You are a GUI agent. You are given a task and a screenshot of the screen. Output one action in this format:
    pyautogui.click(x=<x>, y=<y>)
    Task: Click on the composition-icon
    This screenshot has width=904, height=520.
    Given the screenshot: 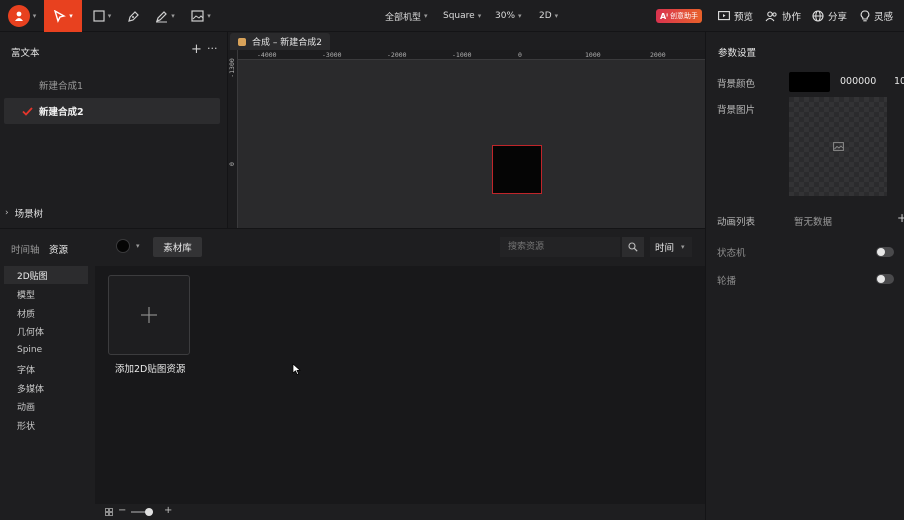 What is the action you would take?
    pyautogui.click(x=242, y=41)
    